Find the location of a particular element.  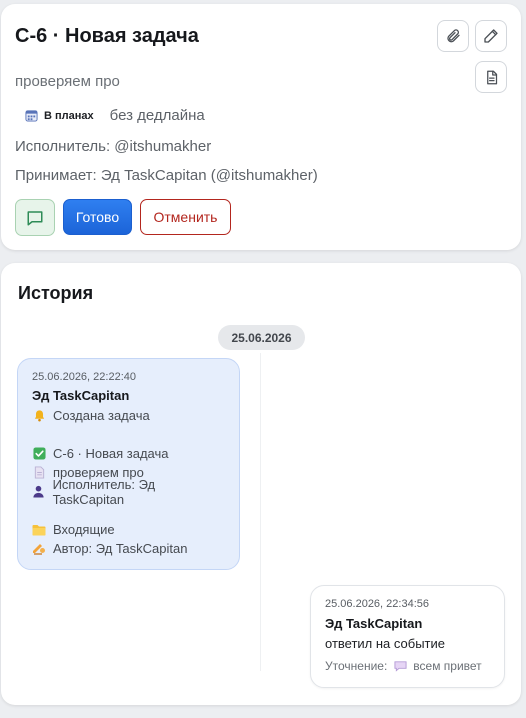

message-text: ответил на событие is located at coordinates (385, 643).